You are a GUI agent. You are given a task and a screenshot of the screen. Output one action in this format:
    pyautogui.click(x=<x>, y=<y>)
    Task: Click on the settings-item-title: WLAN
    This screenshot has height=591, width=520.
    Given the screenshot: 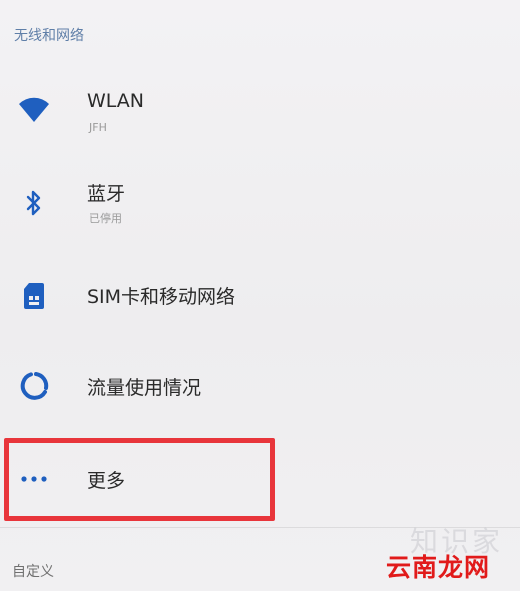 What is the action you would take?
    pyautogui.click(x=116, y=101)
    